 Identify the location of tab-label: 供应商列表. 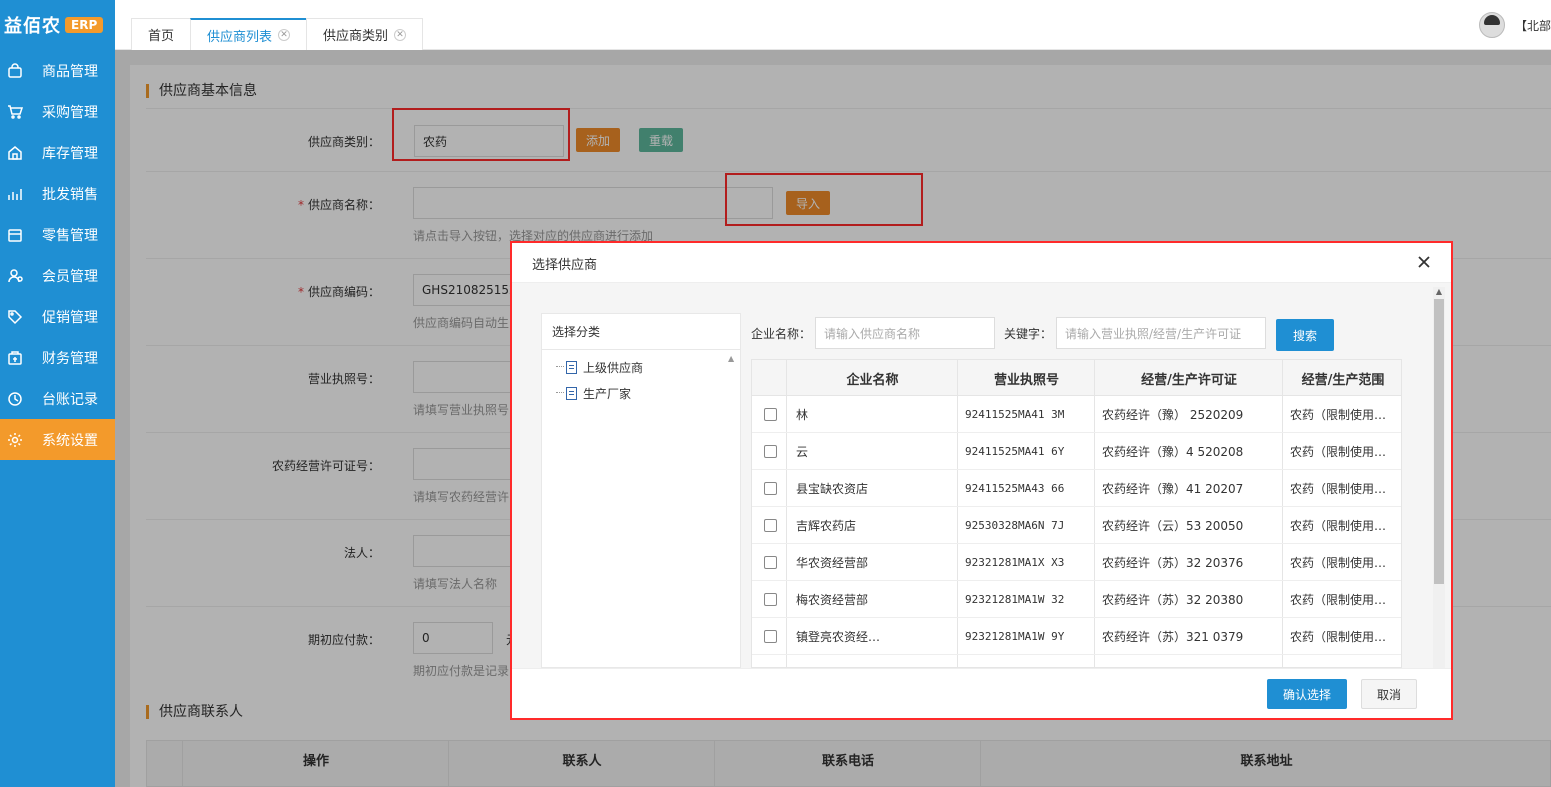
(240, 37).